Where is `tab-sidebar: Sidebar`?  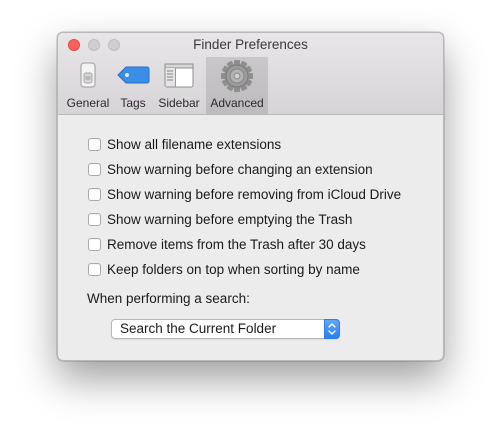 tab-sidebar: Sidebar is located at coordinates (179, 85).